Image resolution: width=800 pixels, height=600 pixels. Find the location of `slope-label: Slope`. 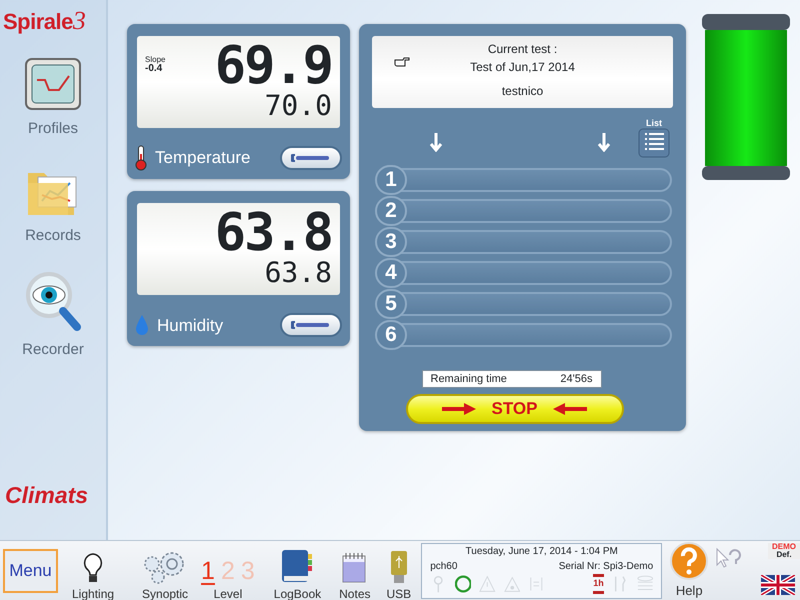

slope-label: Slope is located at coordinates (155, 60).